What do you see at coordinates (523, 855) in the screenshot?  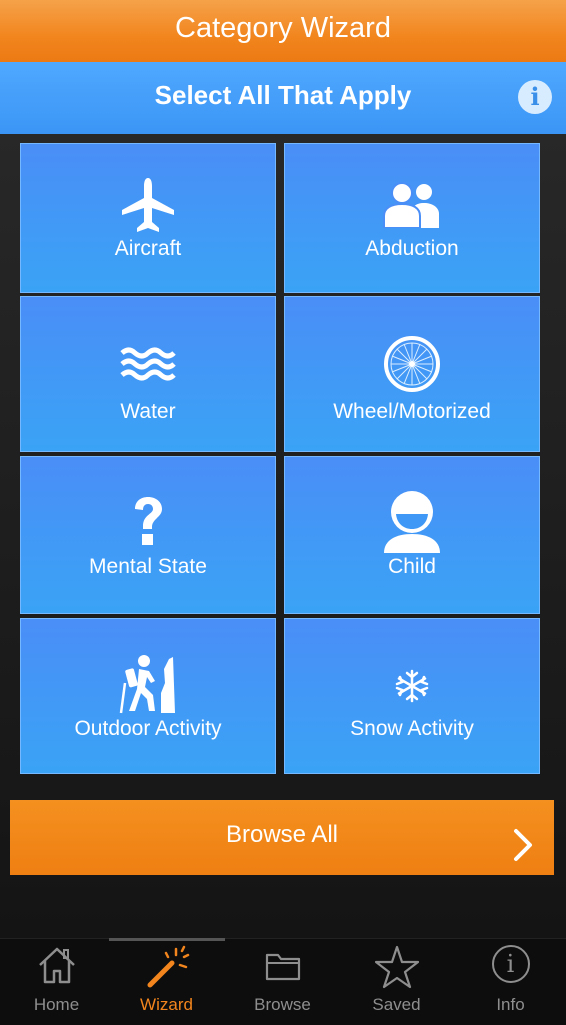 I see `chevron-right-icon` at bounding box center [523, 855].